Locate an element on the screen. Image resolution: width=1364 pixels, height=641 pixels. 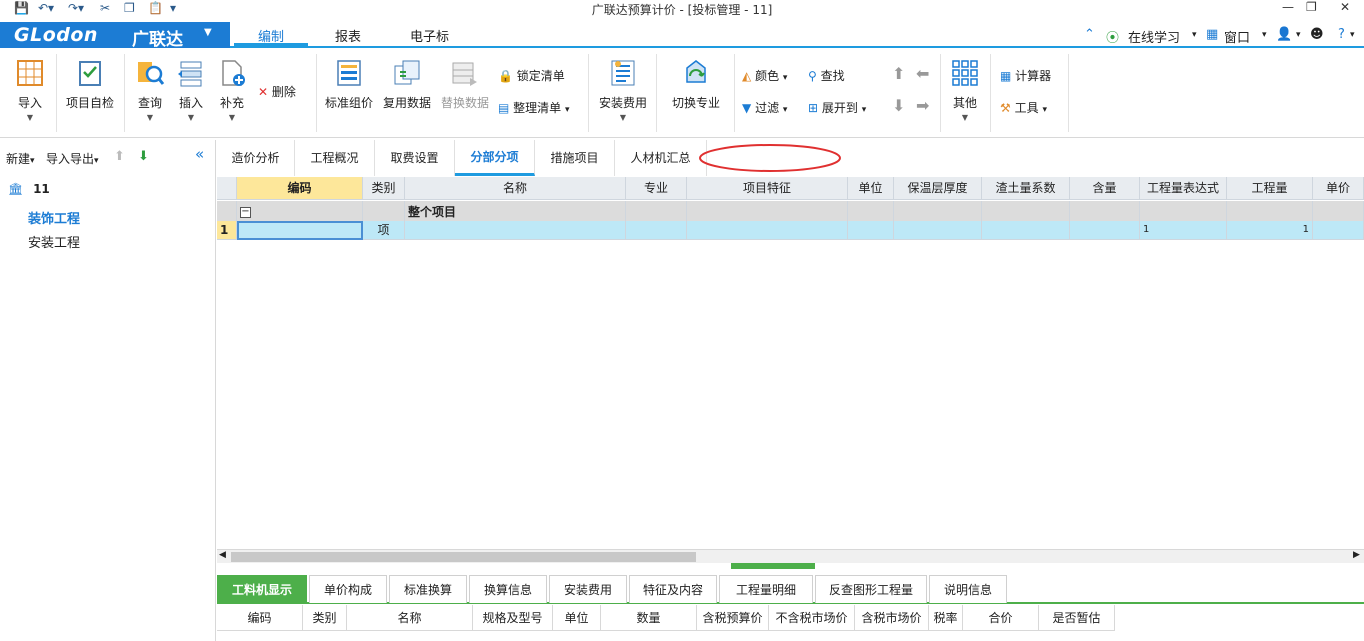
insert-button: 插入 ▼ is located at coordinates (191, 90).